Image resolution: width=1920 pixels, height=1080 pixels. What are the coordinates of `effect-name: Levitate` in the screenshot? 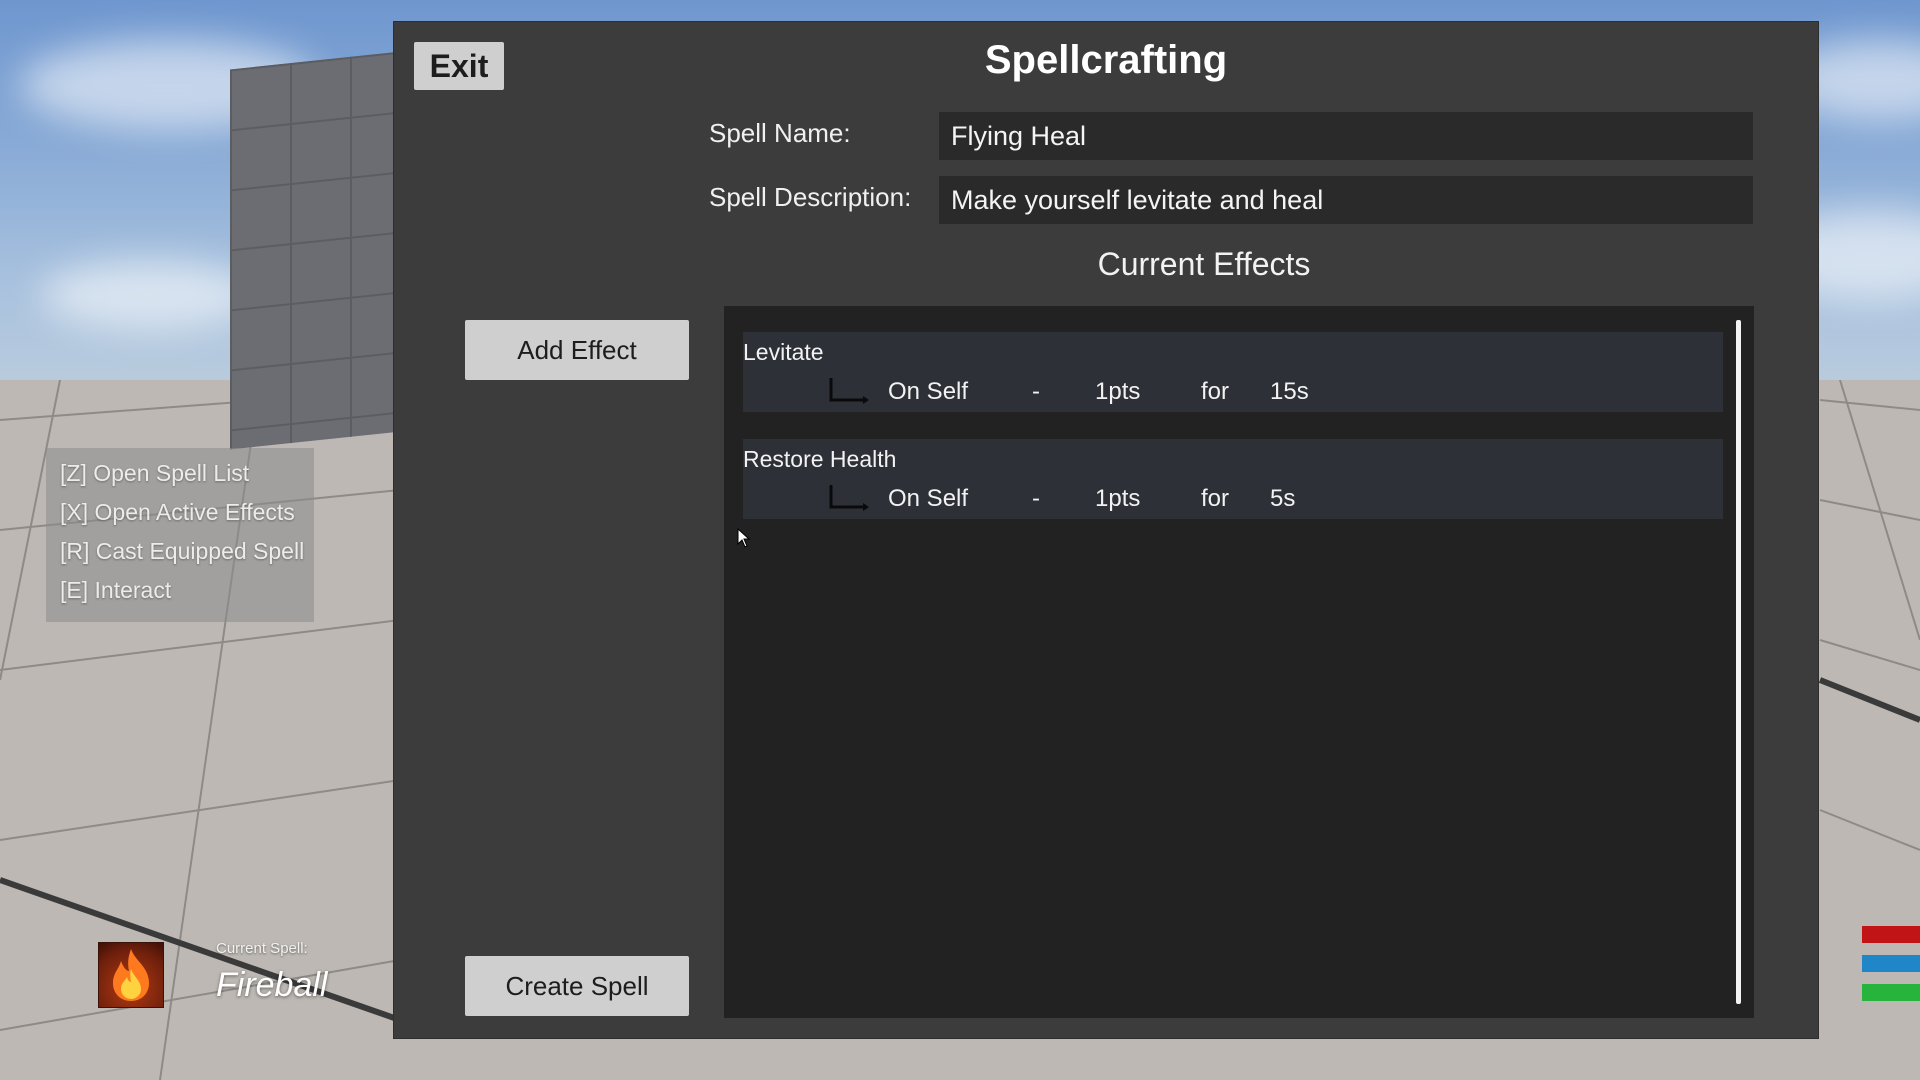 It's located at (783, 352).